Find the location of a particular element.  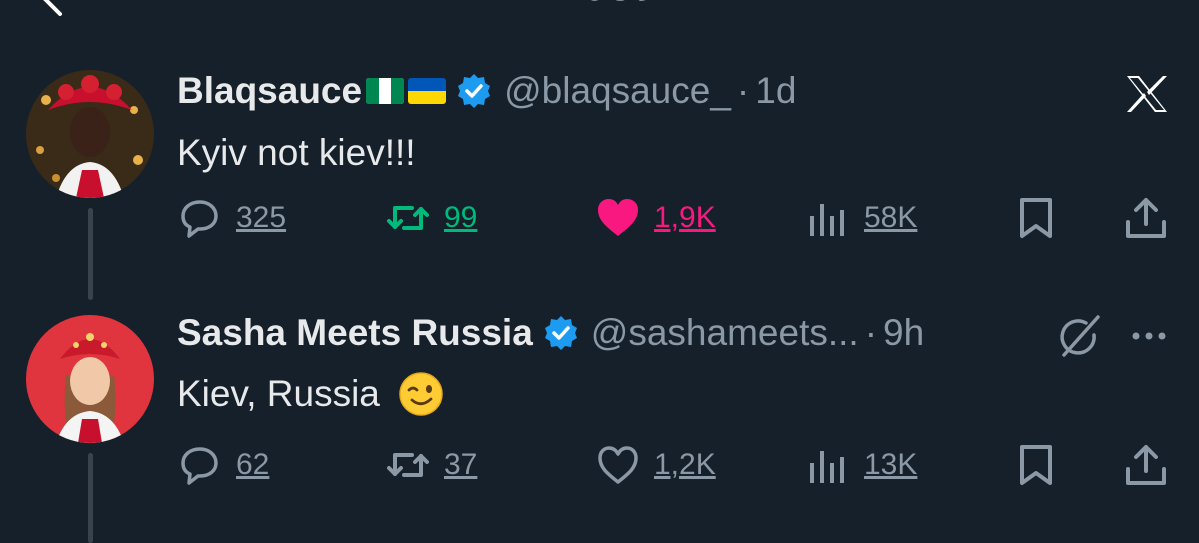

tweet-text-content: Kiev, Russia is located at coordinates (278, 393).